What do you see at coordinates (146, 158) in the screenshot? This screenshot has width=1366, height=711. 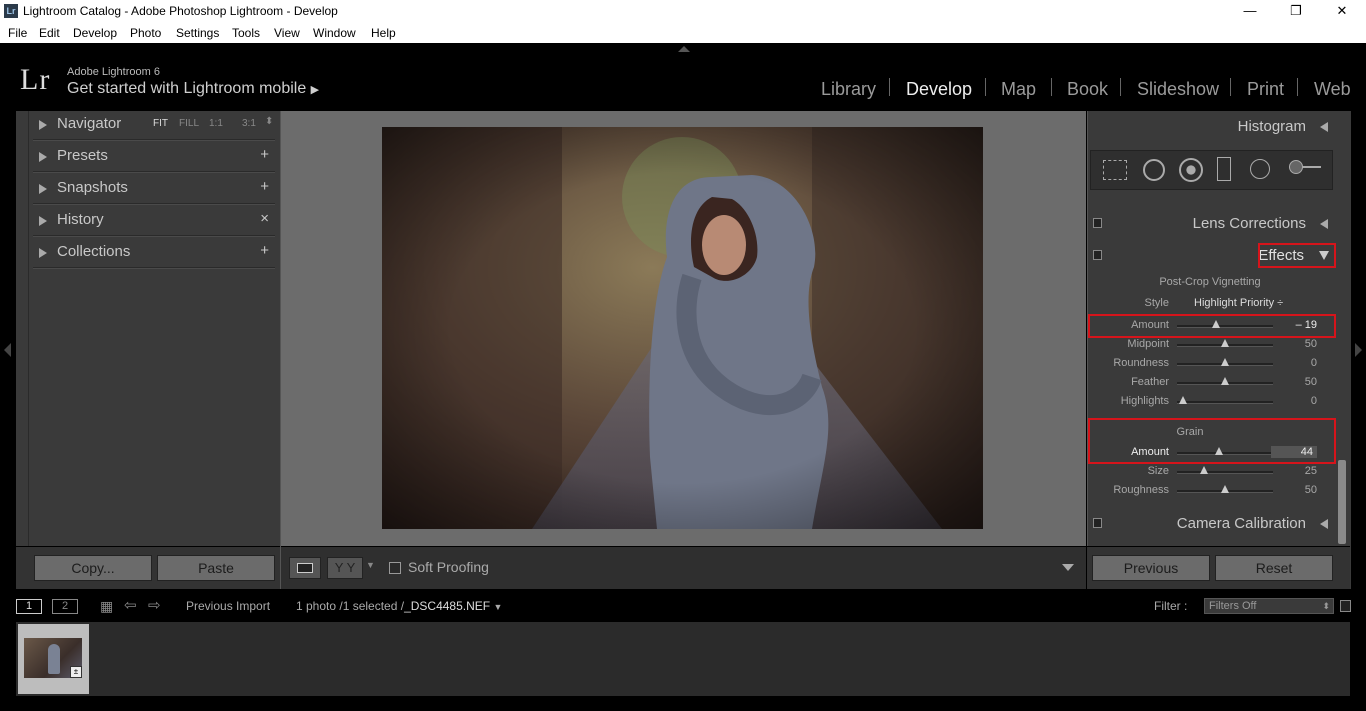 I see `presets-panel-header: Presets +` at bounding box center [146, 158].